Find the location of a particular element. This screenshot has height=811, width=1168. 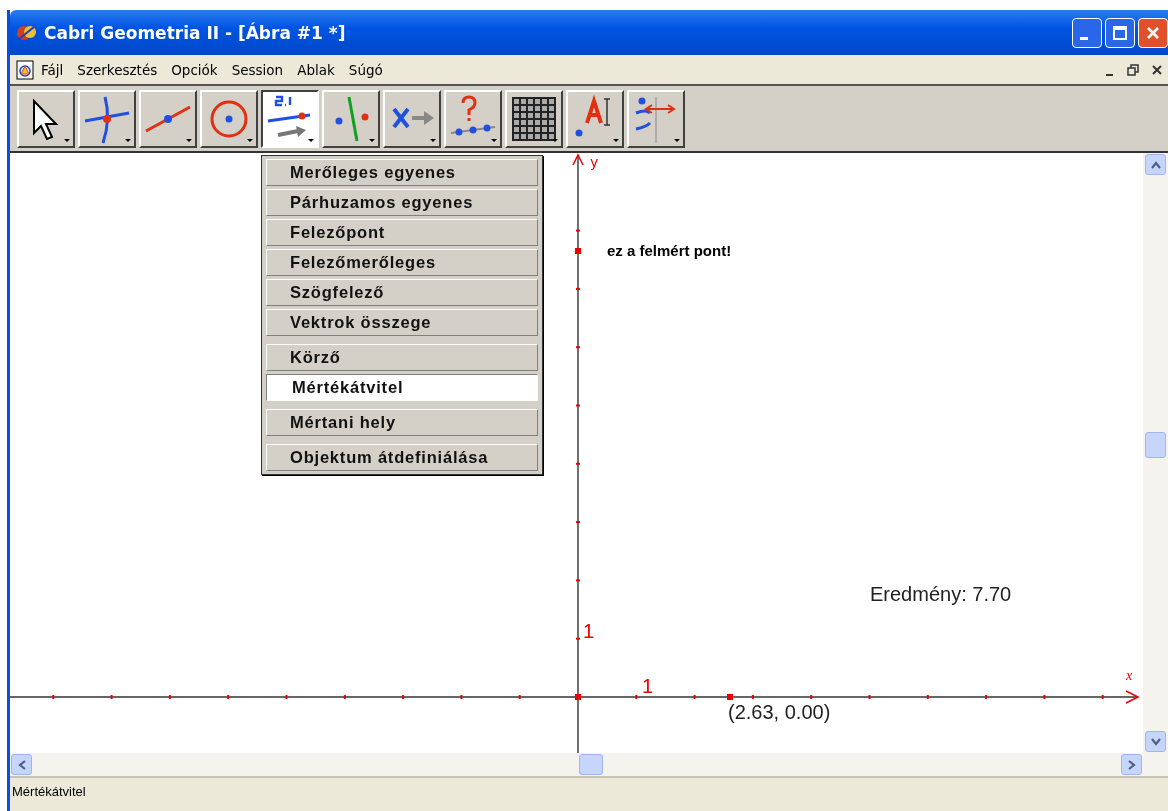

menu-option: Mértani hely is located at coordinates (402, 422).